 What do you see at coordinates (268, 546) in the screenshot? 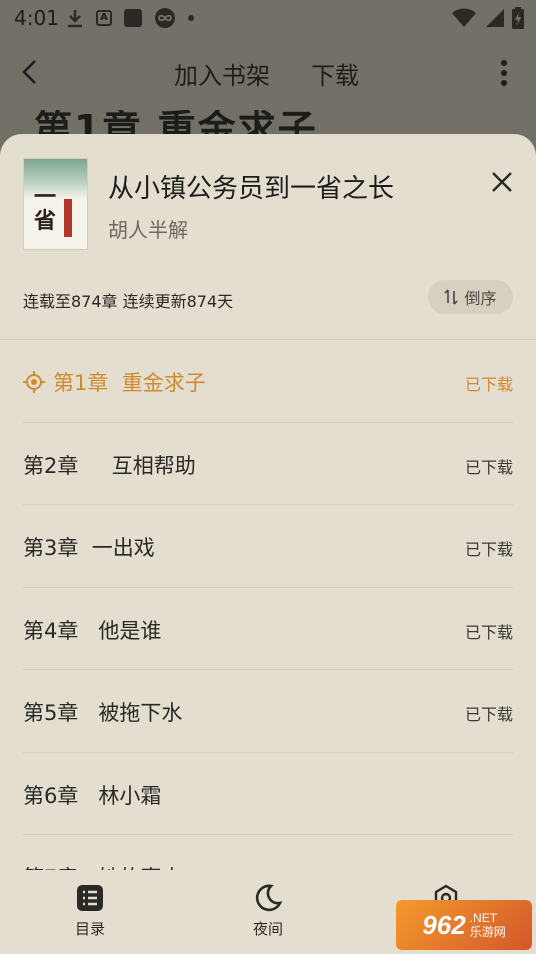
I see `chapter-row: 第3章 一出戏 已下载` at bounding box center [268, 546].